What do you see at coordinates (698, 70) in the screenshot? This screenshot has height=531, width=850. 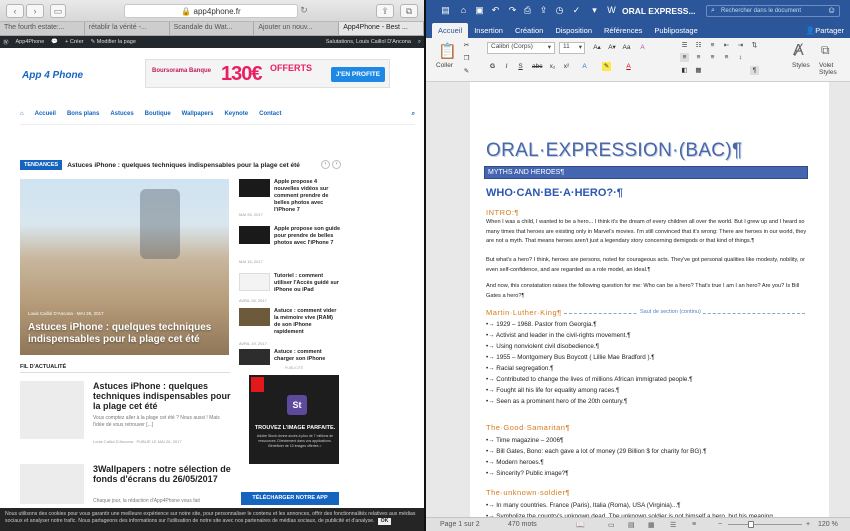 I see `borders-icon: ▦` at bounding box center [698, 70].